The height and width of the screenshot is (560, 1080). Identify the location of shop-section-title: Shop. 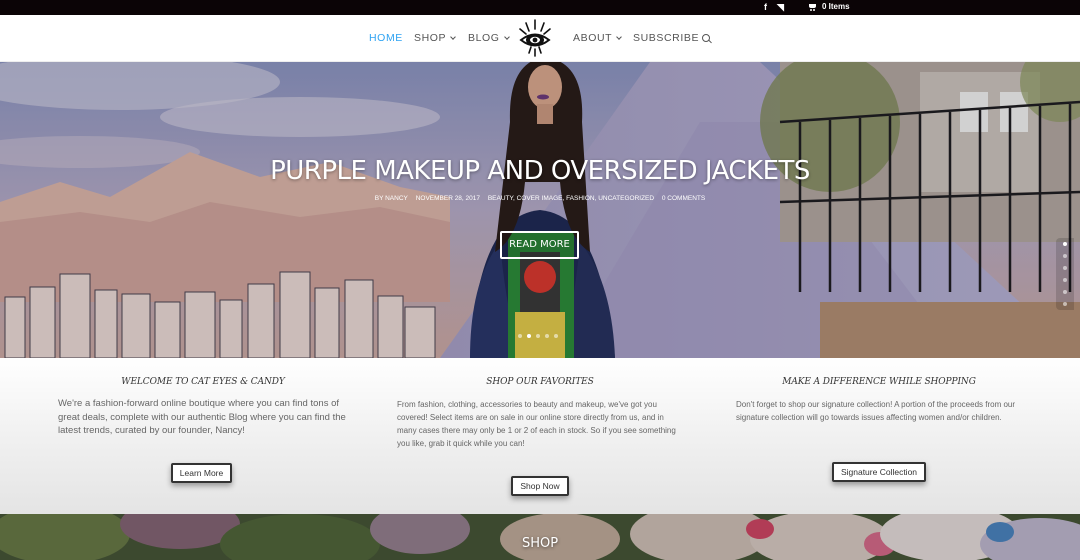
(540, 543).